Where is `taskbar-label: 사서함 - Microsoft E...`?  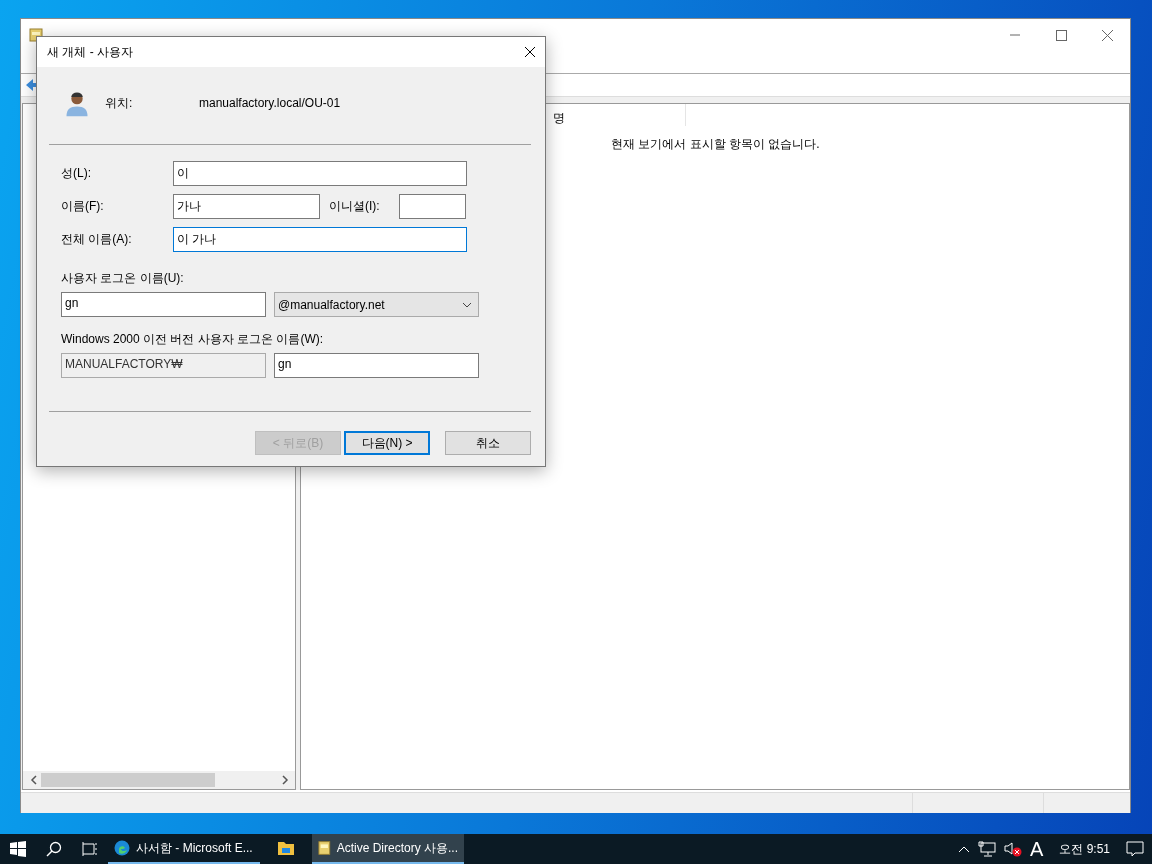
taskbar-label: 사서함 - Microsoft E... is located at coordinates (194, 848).